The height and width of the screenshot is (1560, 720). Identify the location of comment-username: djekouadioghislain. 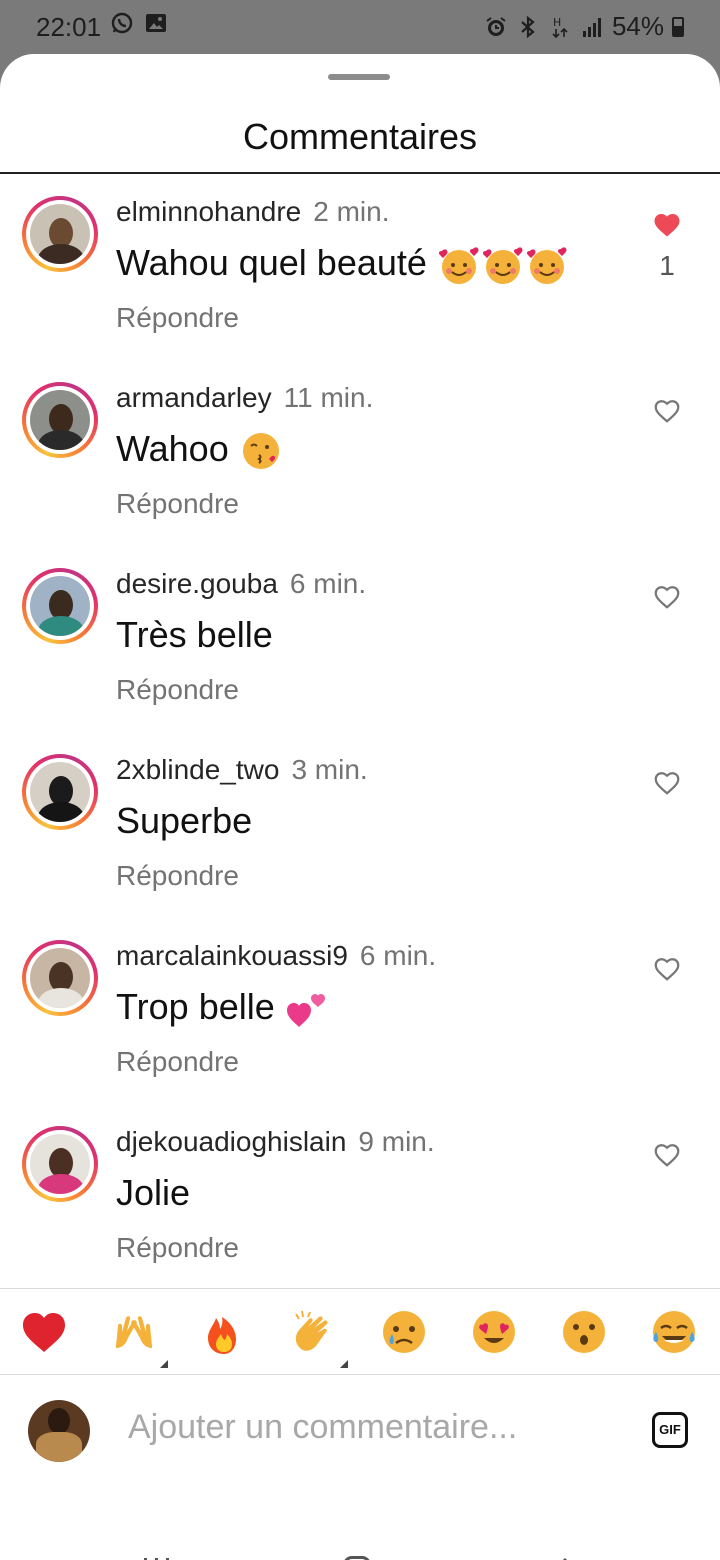
(231, 1141).